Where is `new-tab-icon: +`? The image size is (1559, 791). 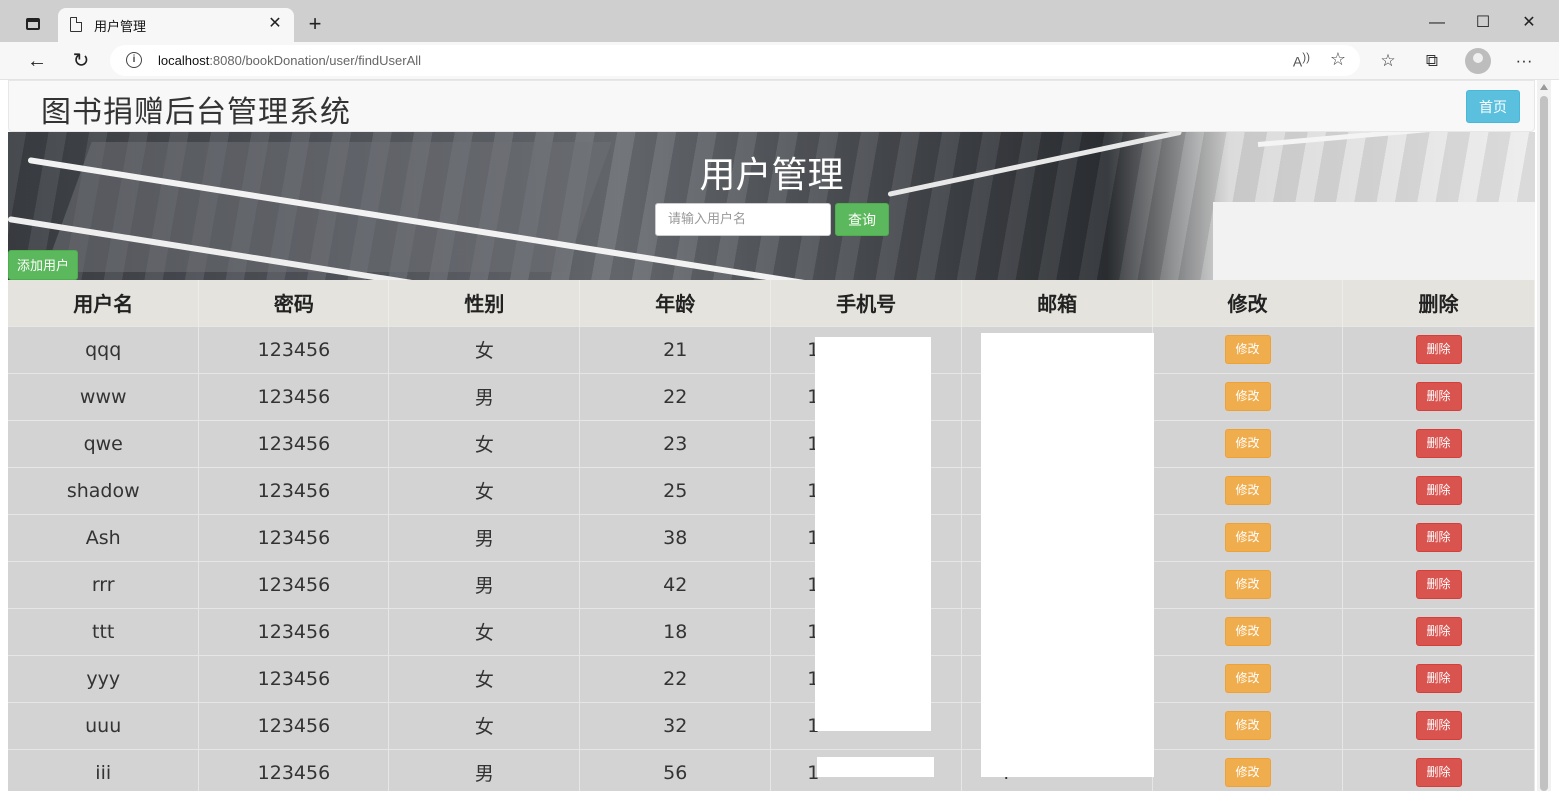 new-tab-icon: + is located at coordinates (315, 25).